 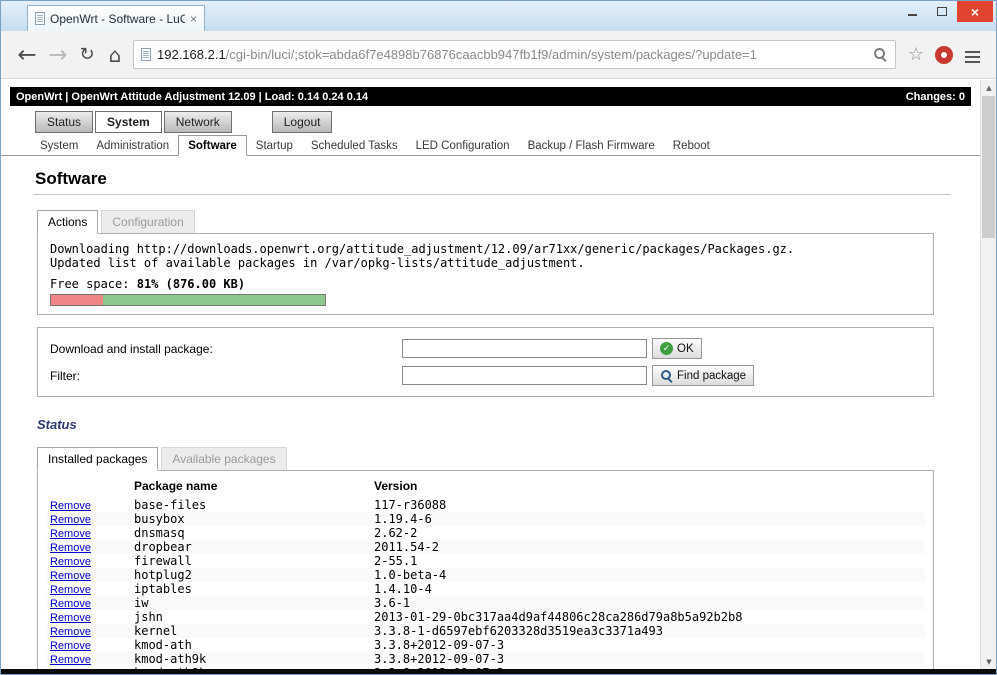 I want to click on browser-tab: OpenWrt - Software - LuC ×, so click(x=116, y=18).